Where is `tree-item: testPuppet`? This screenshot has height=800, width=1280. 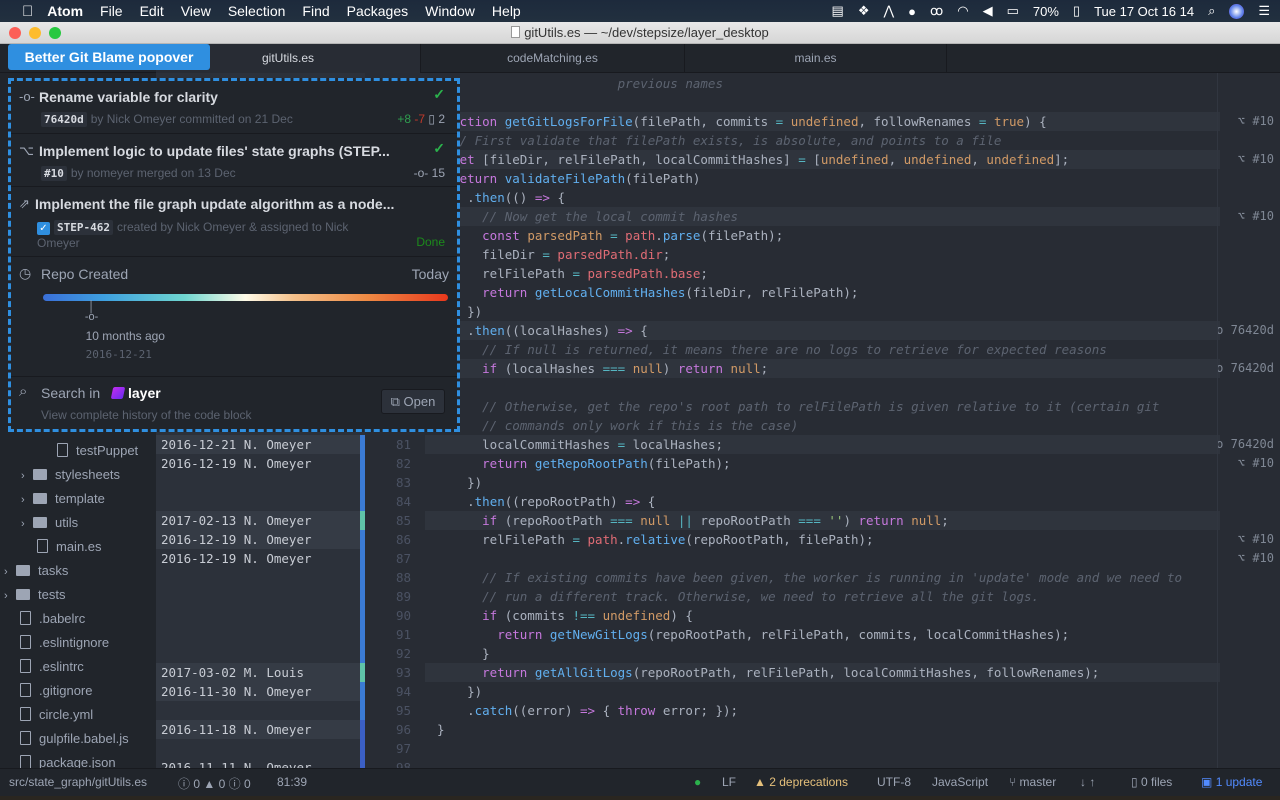 tree-item: testPuppet is located at coordinates (97, 451).